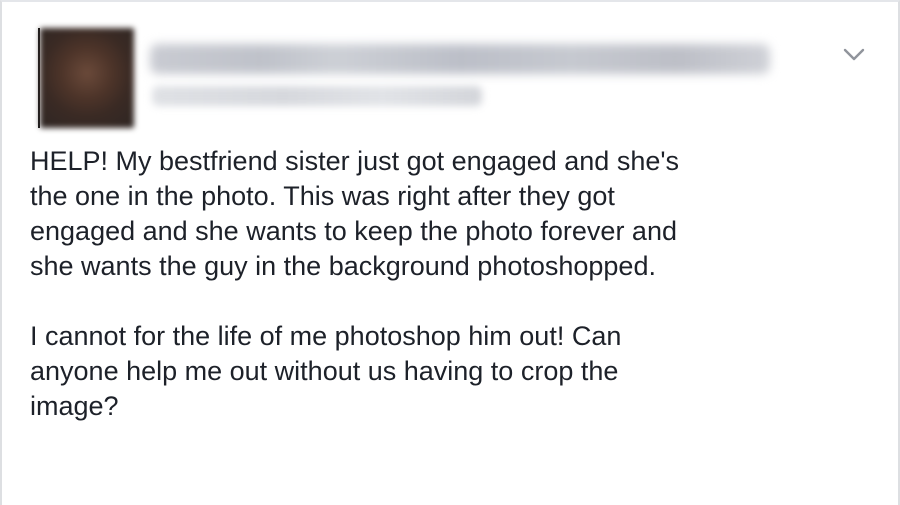  What do you see at coordinates (87, 78) in the screenshot?
I see `avatar` at bounding box center [87, 78].